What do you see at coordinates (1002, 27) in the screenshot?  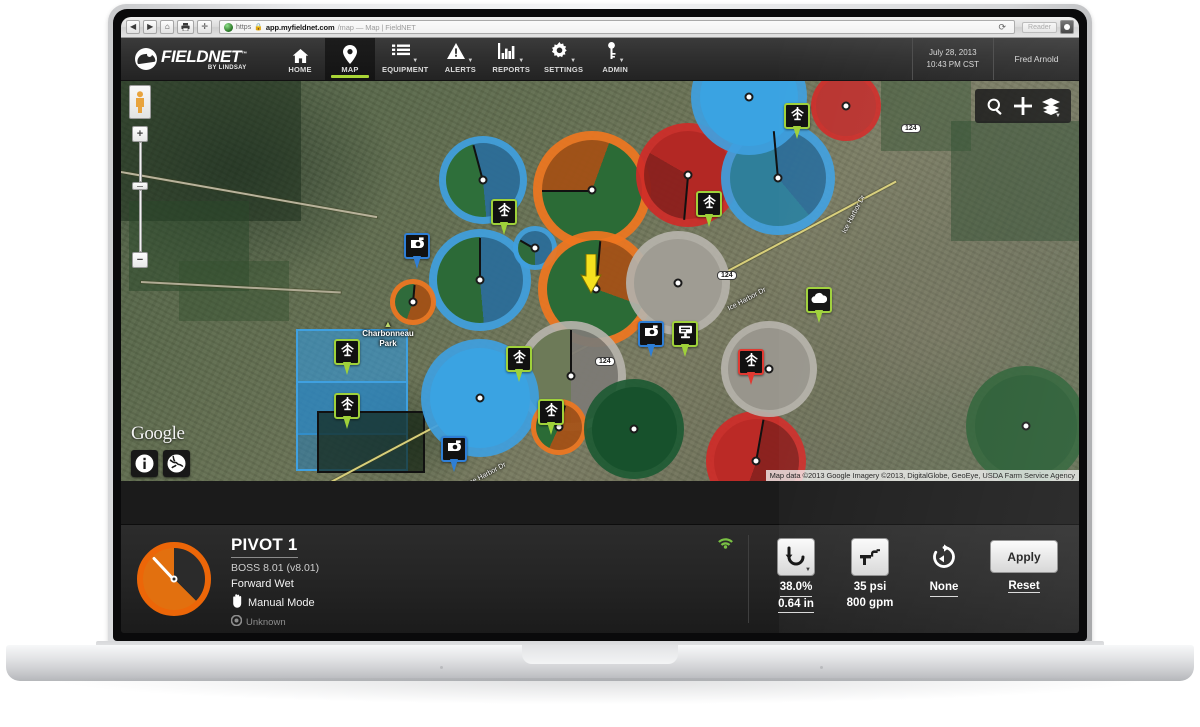 I see `reload-icon: ⟳` at bounding box center [1002, 27].